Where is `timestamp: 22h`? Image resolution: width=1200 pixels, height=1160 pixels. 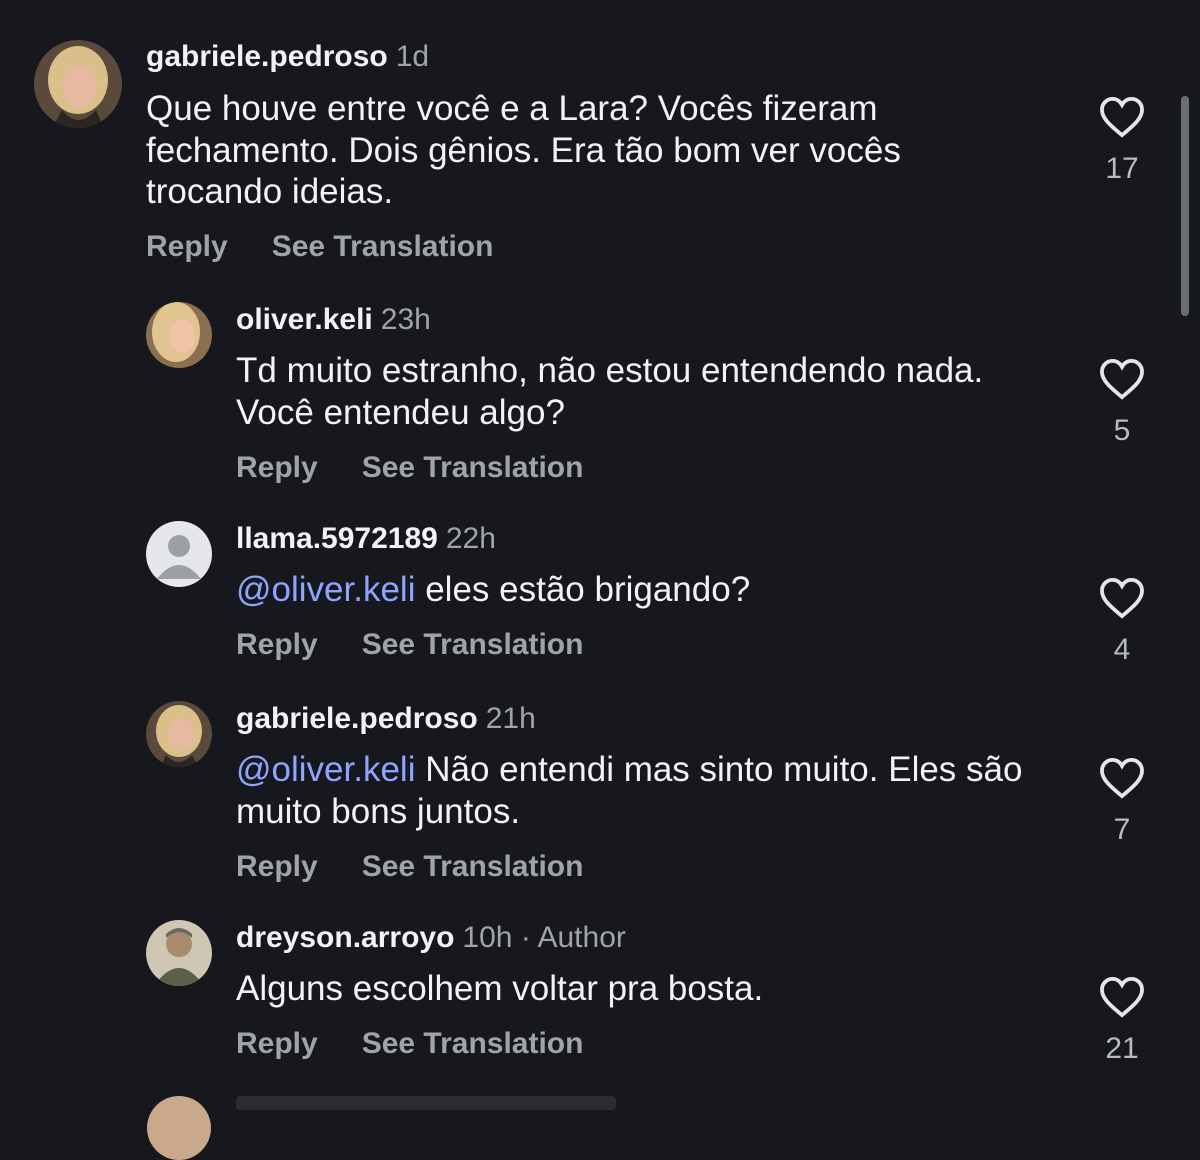
timestamp: 22h is located at coordinates (470, 538).